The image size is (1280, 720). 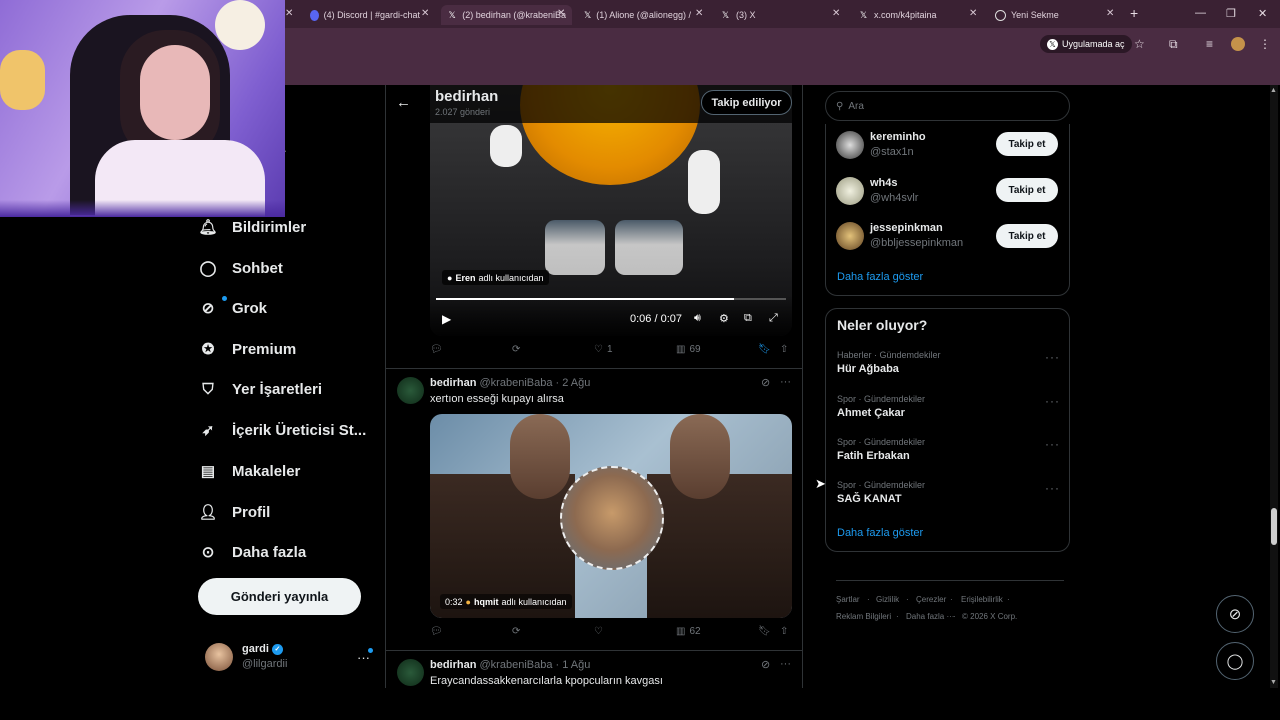 I want to click on heart-icon: ♡, so click(x=598, y=631).